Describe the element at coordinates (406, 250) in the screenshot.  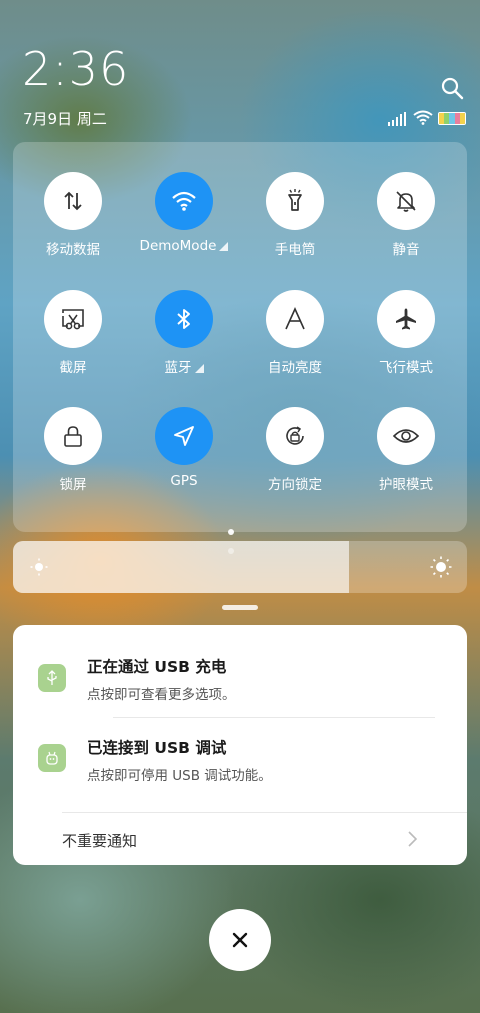
I see `tile-label: 静音` at that location.